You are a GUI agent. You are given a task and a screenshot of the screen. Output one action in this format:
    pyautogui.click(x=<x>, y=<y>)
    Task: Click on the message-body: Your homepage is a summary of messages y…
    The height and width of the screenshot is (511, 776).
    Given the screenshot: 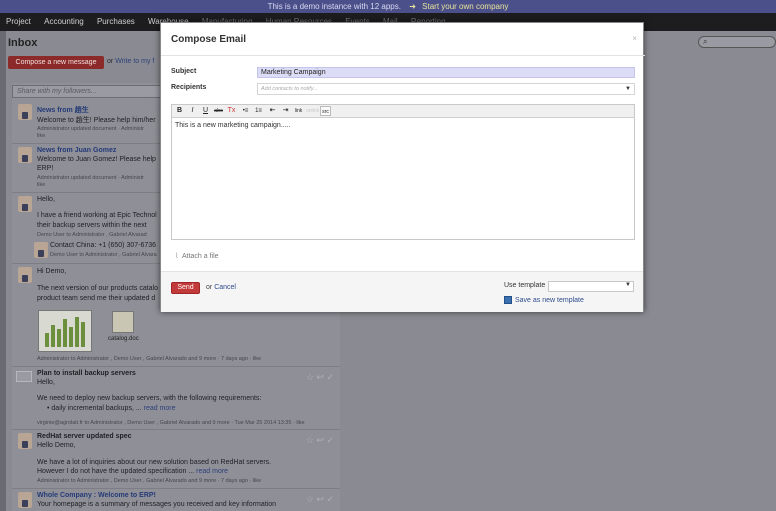 What is the action you would take?
    pyautogui.click(x=157, y=504)
    